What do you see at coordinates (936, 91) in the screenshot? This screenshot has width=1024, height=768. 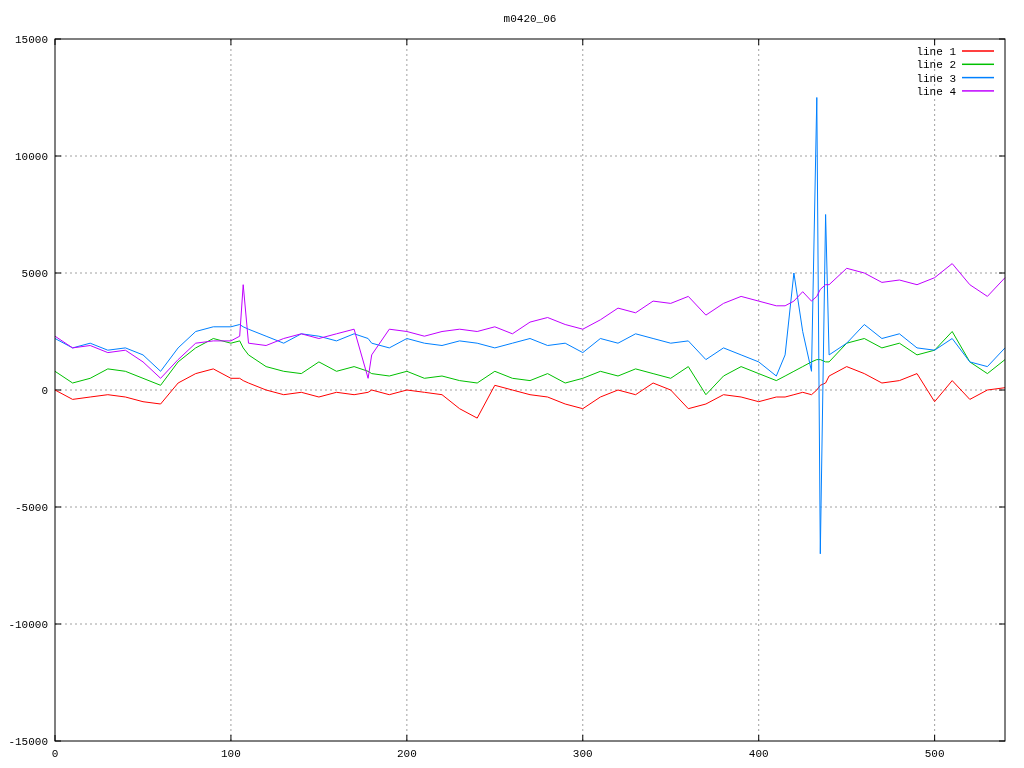 I see `legend-label: line 4` at bounding box center [936, 91].